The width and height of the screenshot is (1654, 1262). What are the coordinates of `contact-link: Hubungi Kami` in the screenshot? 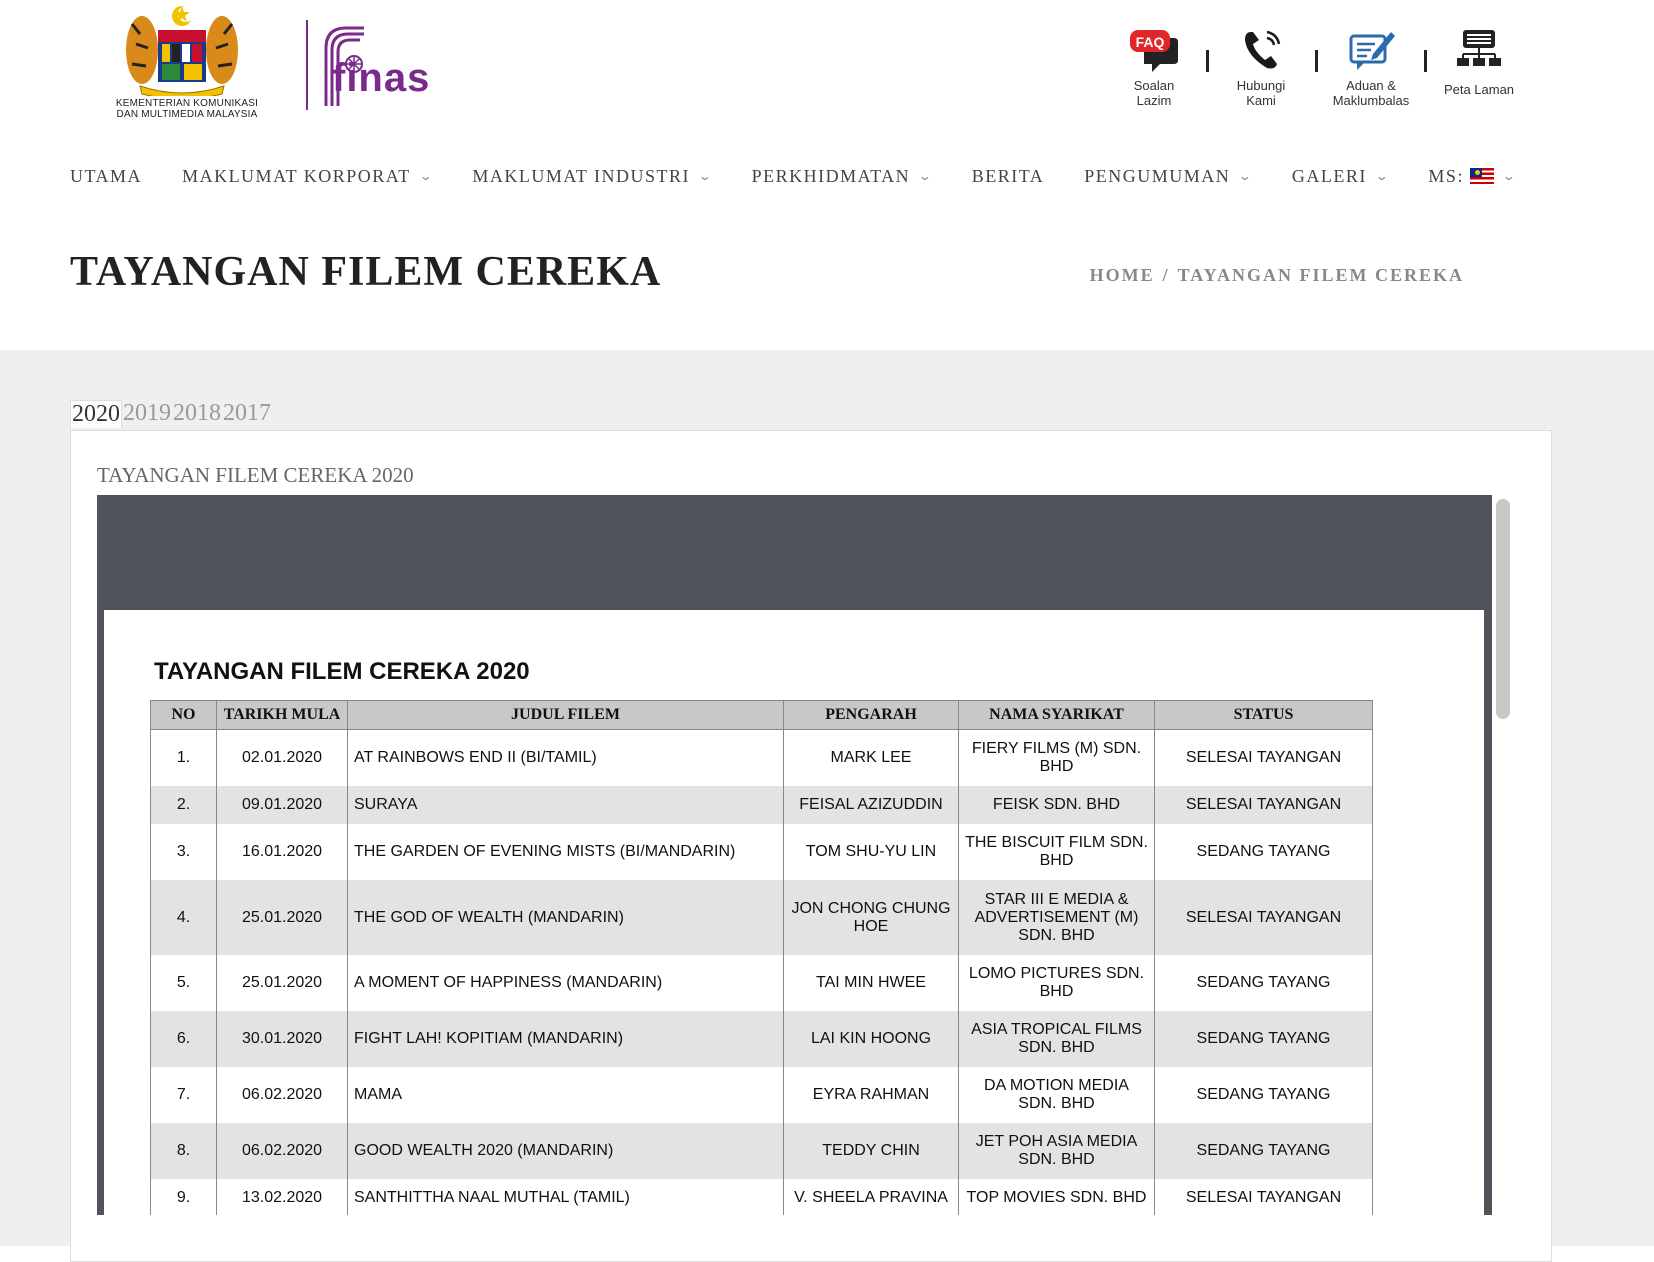 It's located at (1261, 67).